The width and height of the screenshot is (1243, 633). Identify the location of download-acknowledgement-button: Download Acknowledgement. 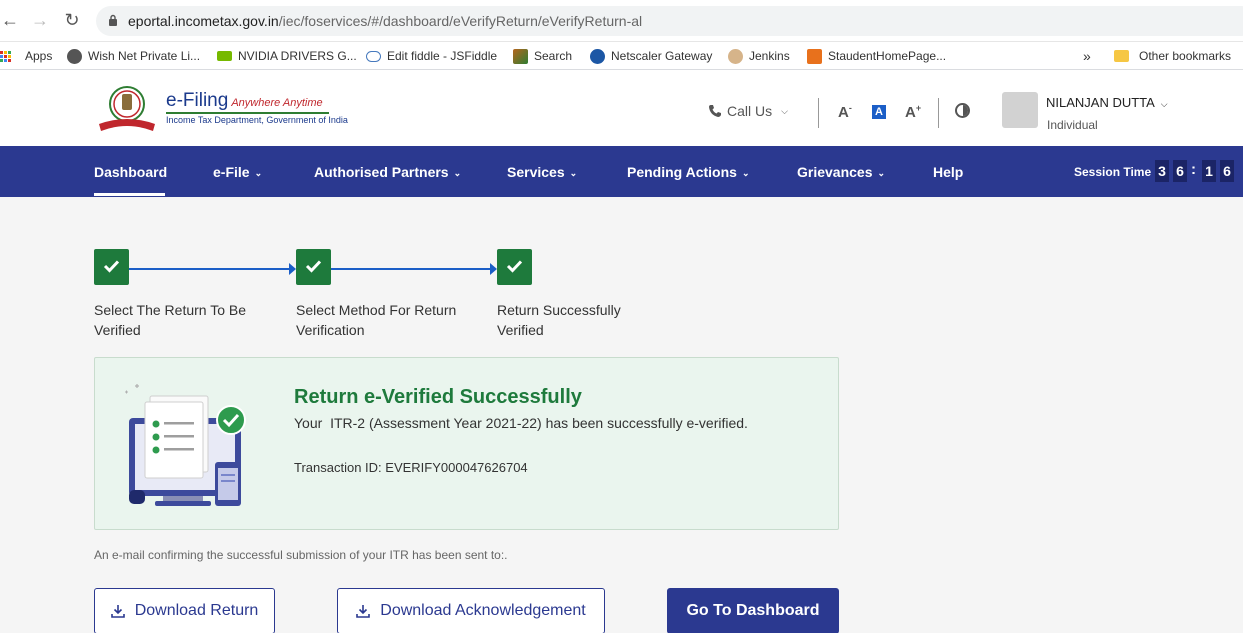
(471, 610).